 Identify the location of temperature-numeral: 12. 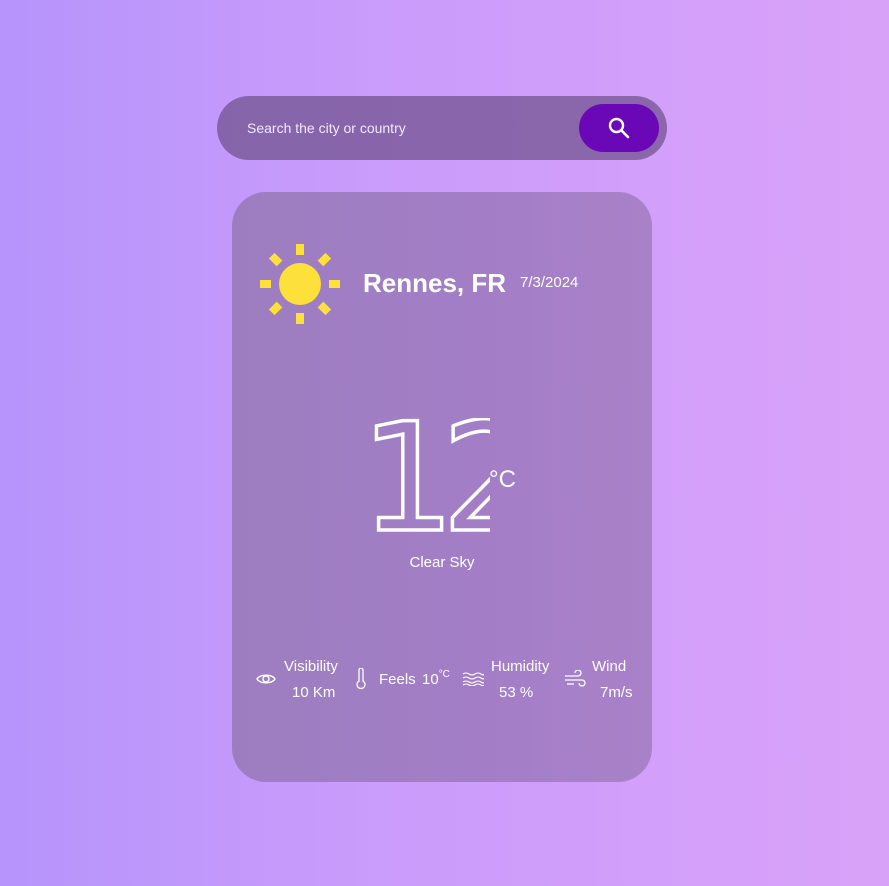
(425, 480).